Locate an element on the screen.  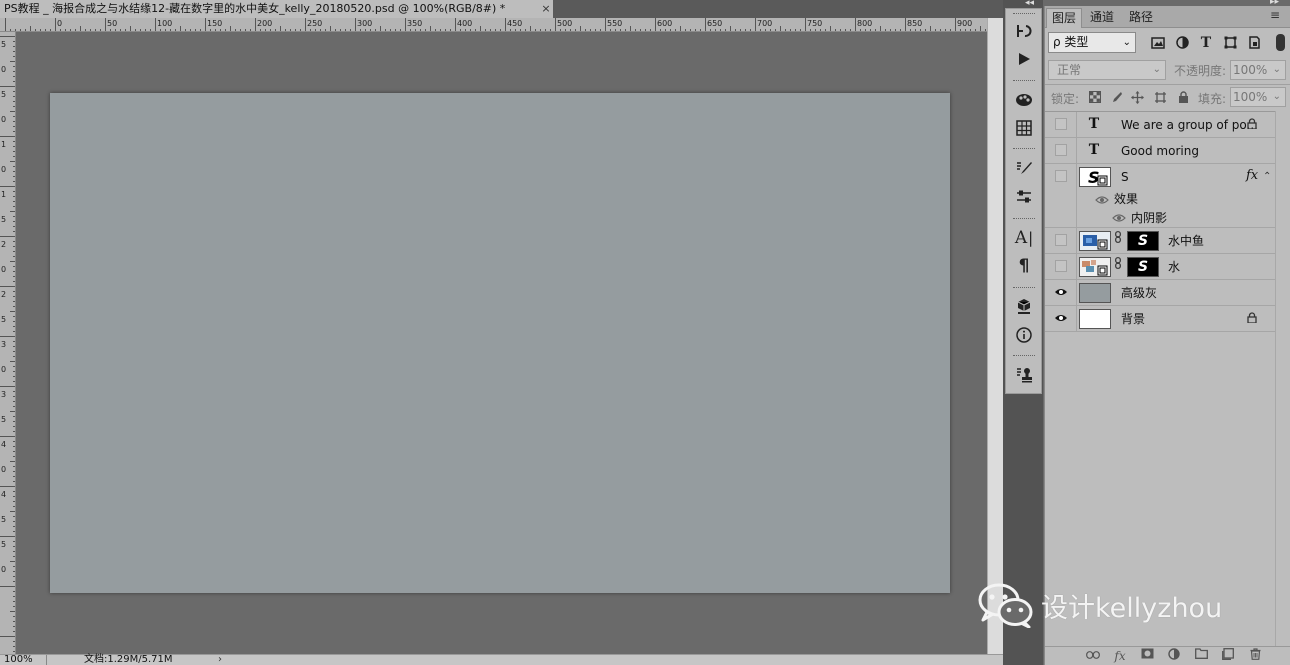
layer-name: 高级灰 is located at coordinates (1139, 293).